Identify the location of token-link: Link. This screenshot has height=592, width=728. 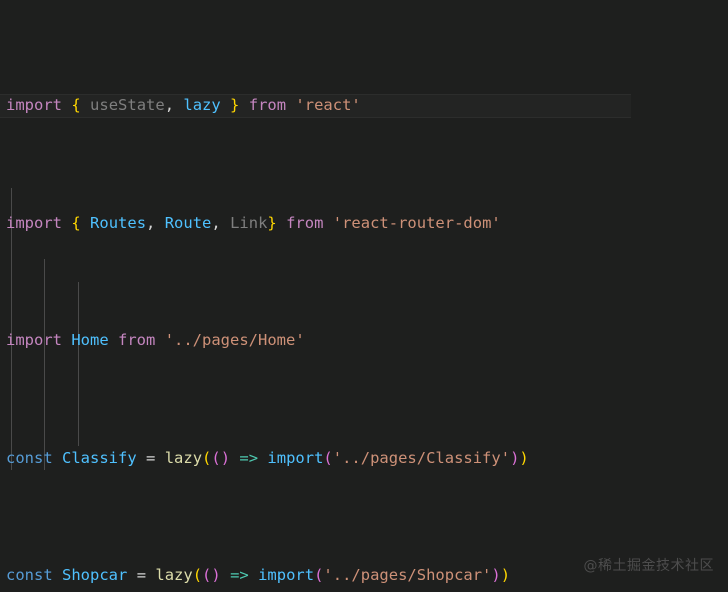
(249, 222).